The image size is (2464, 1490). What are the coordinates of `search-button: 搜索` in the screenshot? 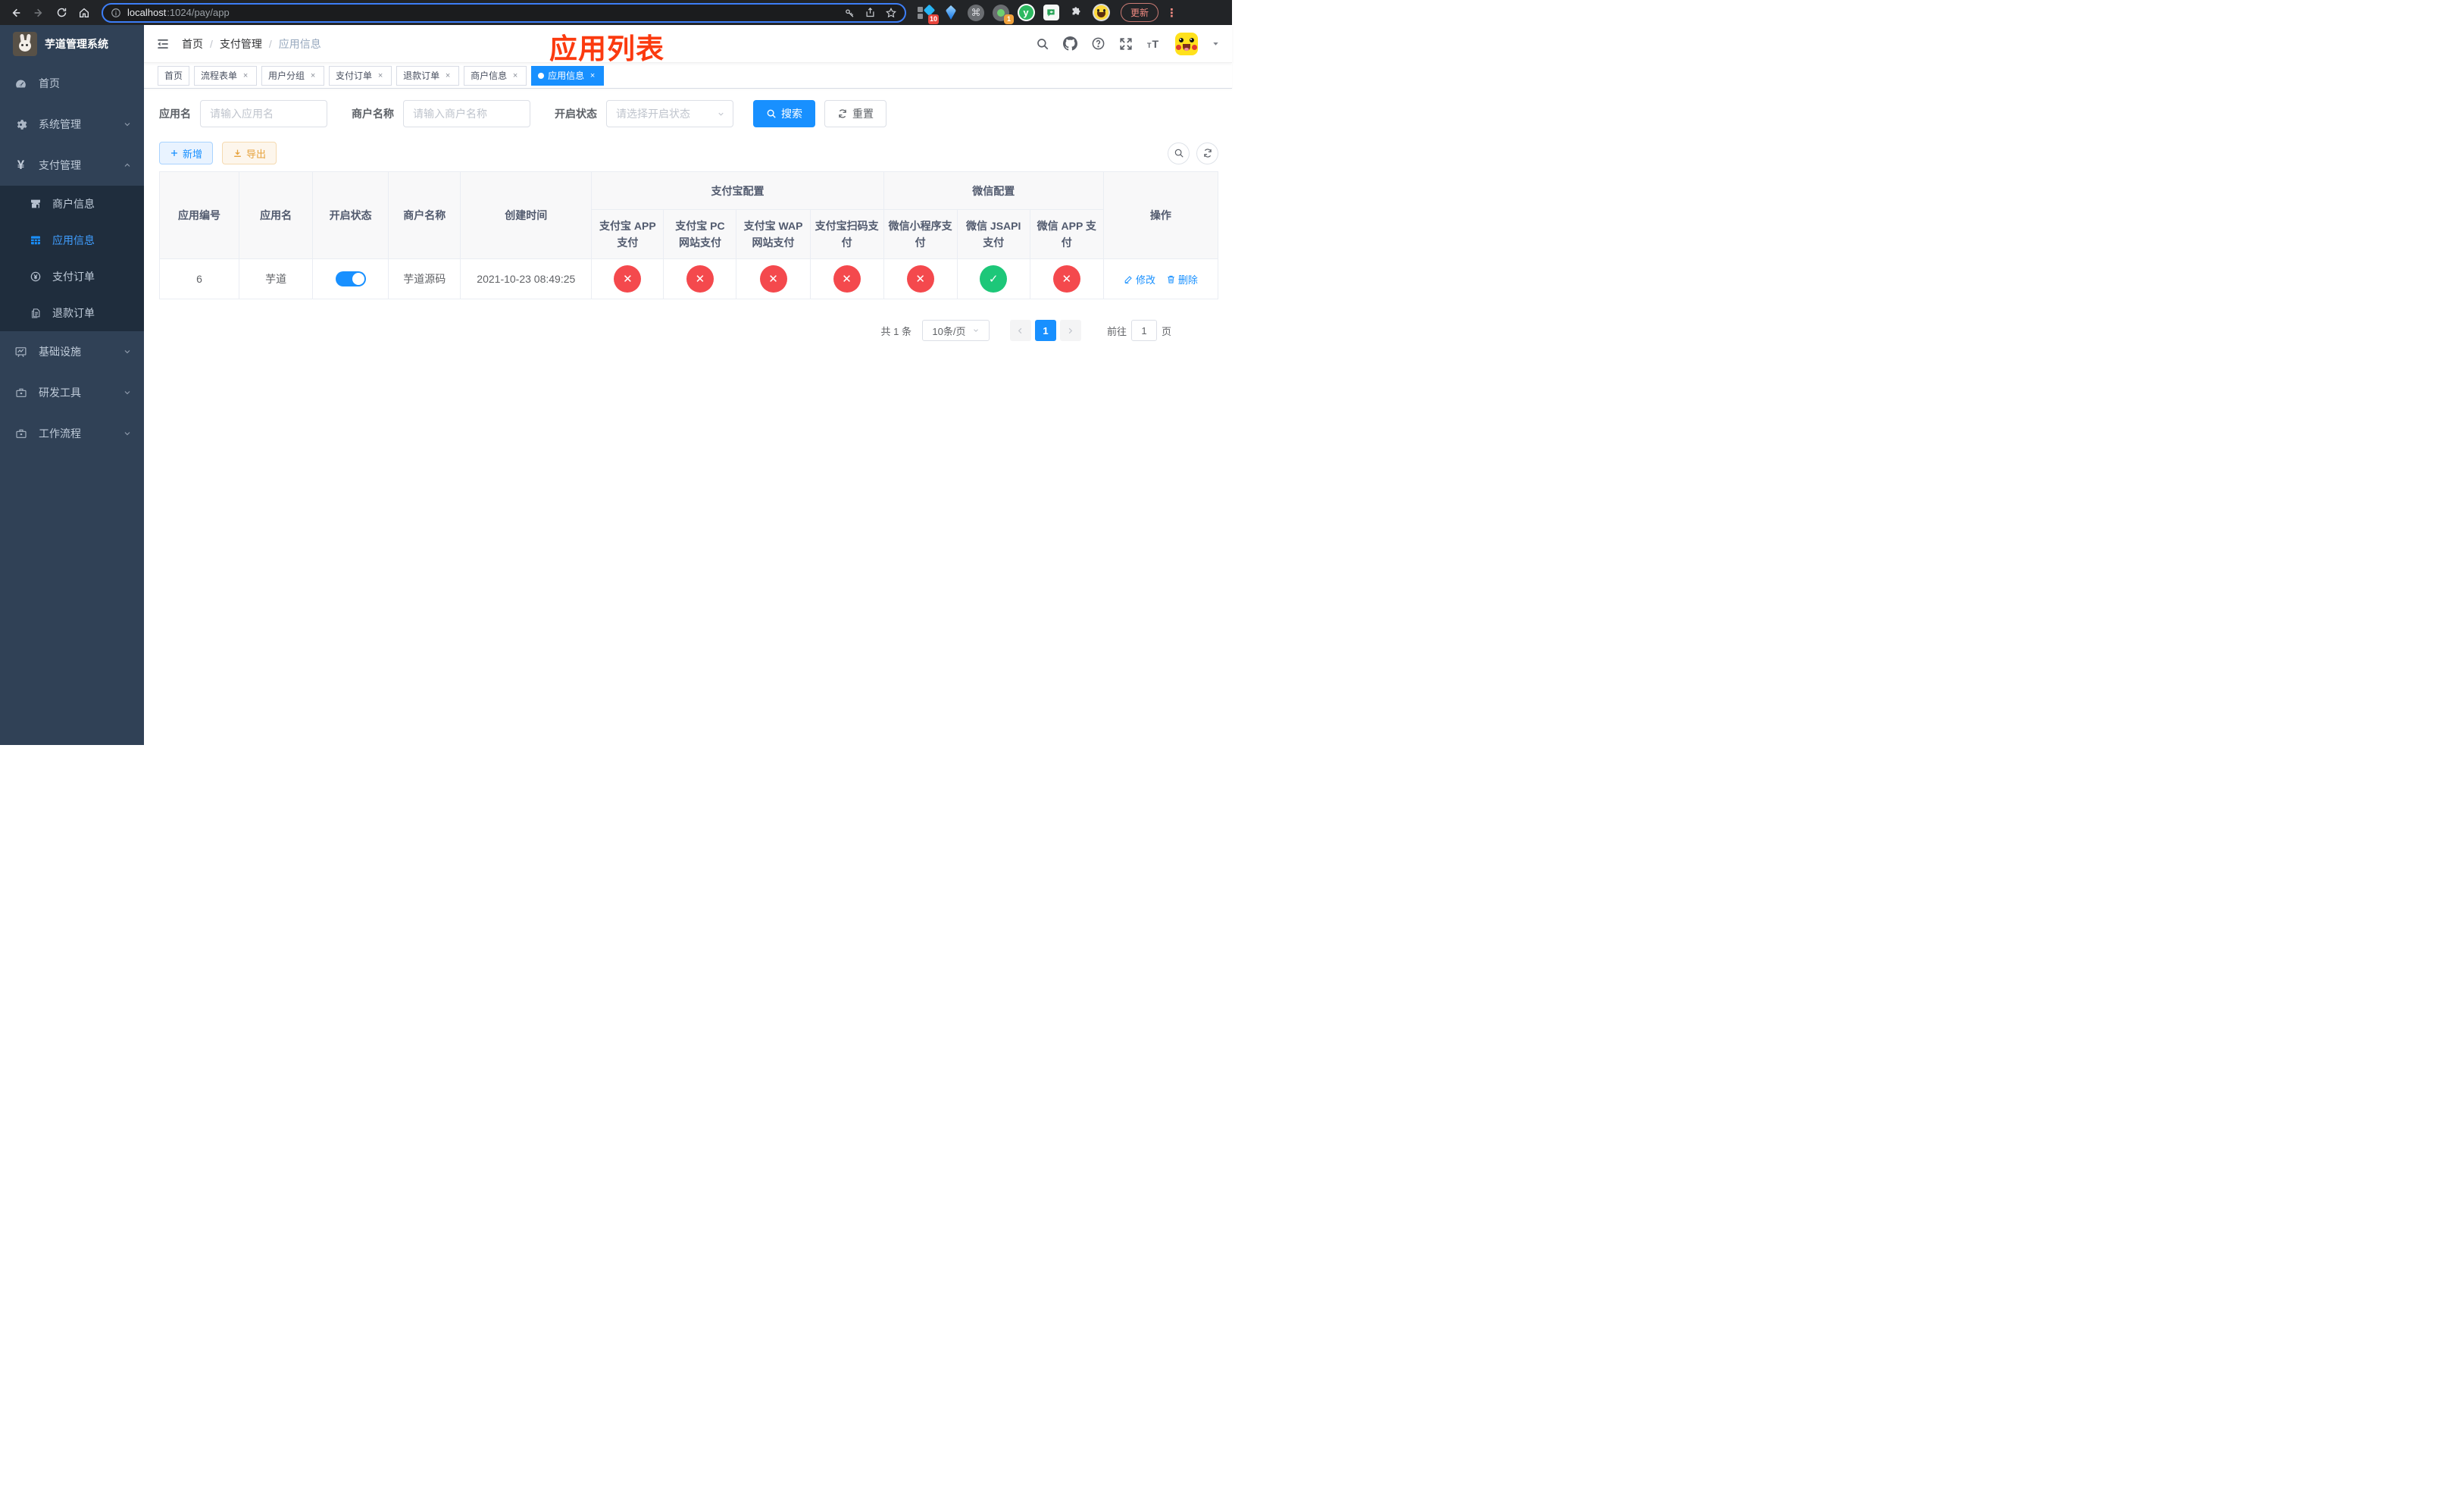 It's located at (784, 113).